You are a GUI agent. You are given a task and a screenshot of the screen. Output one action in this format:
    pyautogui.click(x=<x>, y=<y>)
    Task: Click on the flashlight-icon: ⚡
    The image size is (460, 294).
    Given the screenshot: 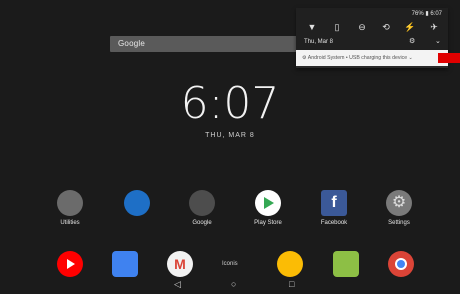 What is the action you would take?
    pyautogui.click(x=410, y=27)
    